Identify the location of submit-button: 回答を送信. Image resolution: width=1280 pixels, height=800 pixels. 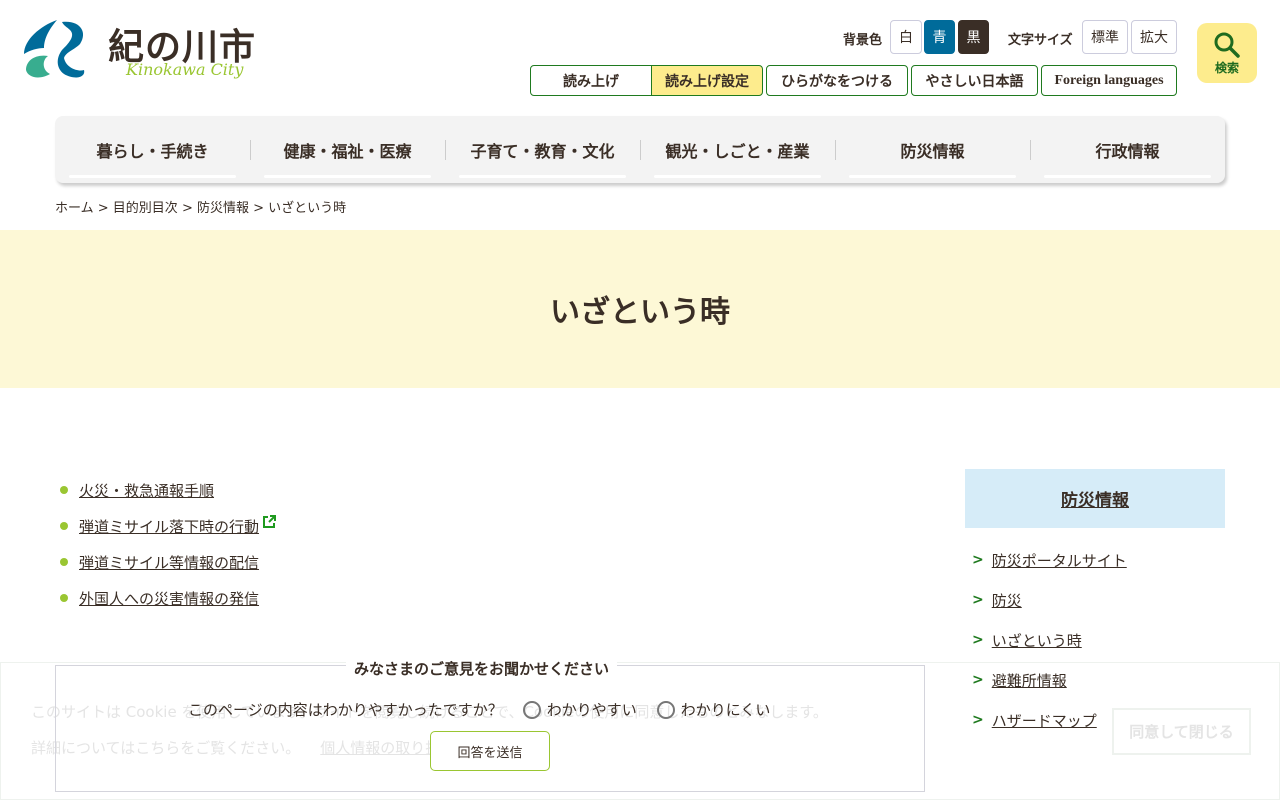
(490, 751).